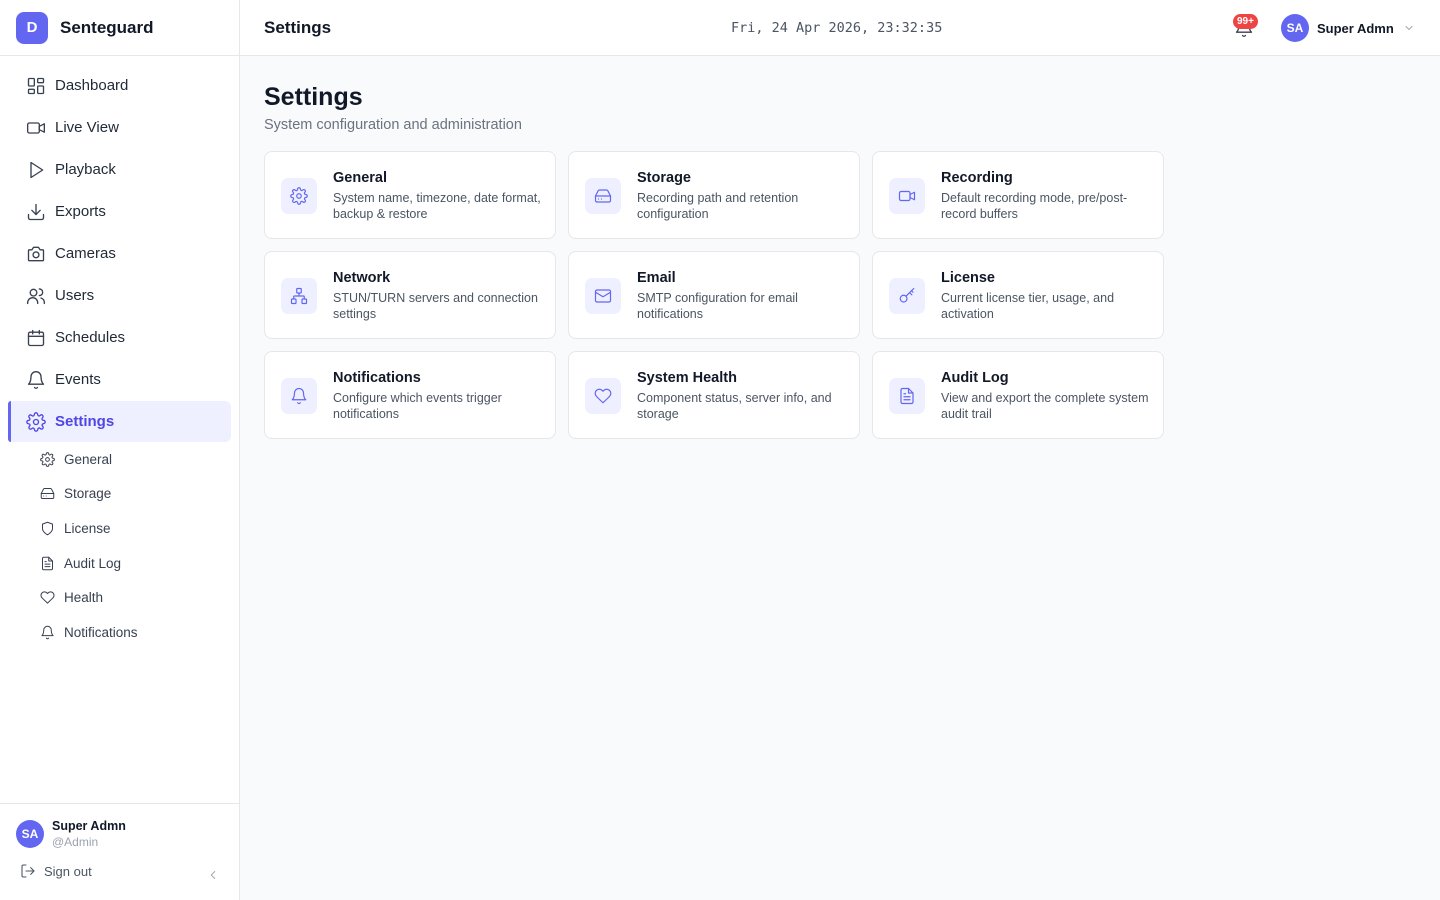 The image size is (1440, 900). I want to click on subnav-item-label: Notifications, so click(101, 632).